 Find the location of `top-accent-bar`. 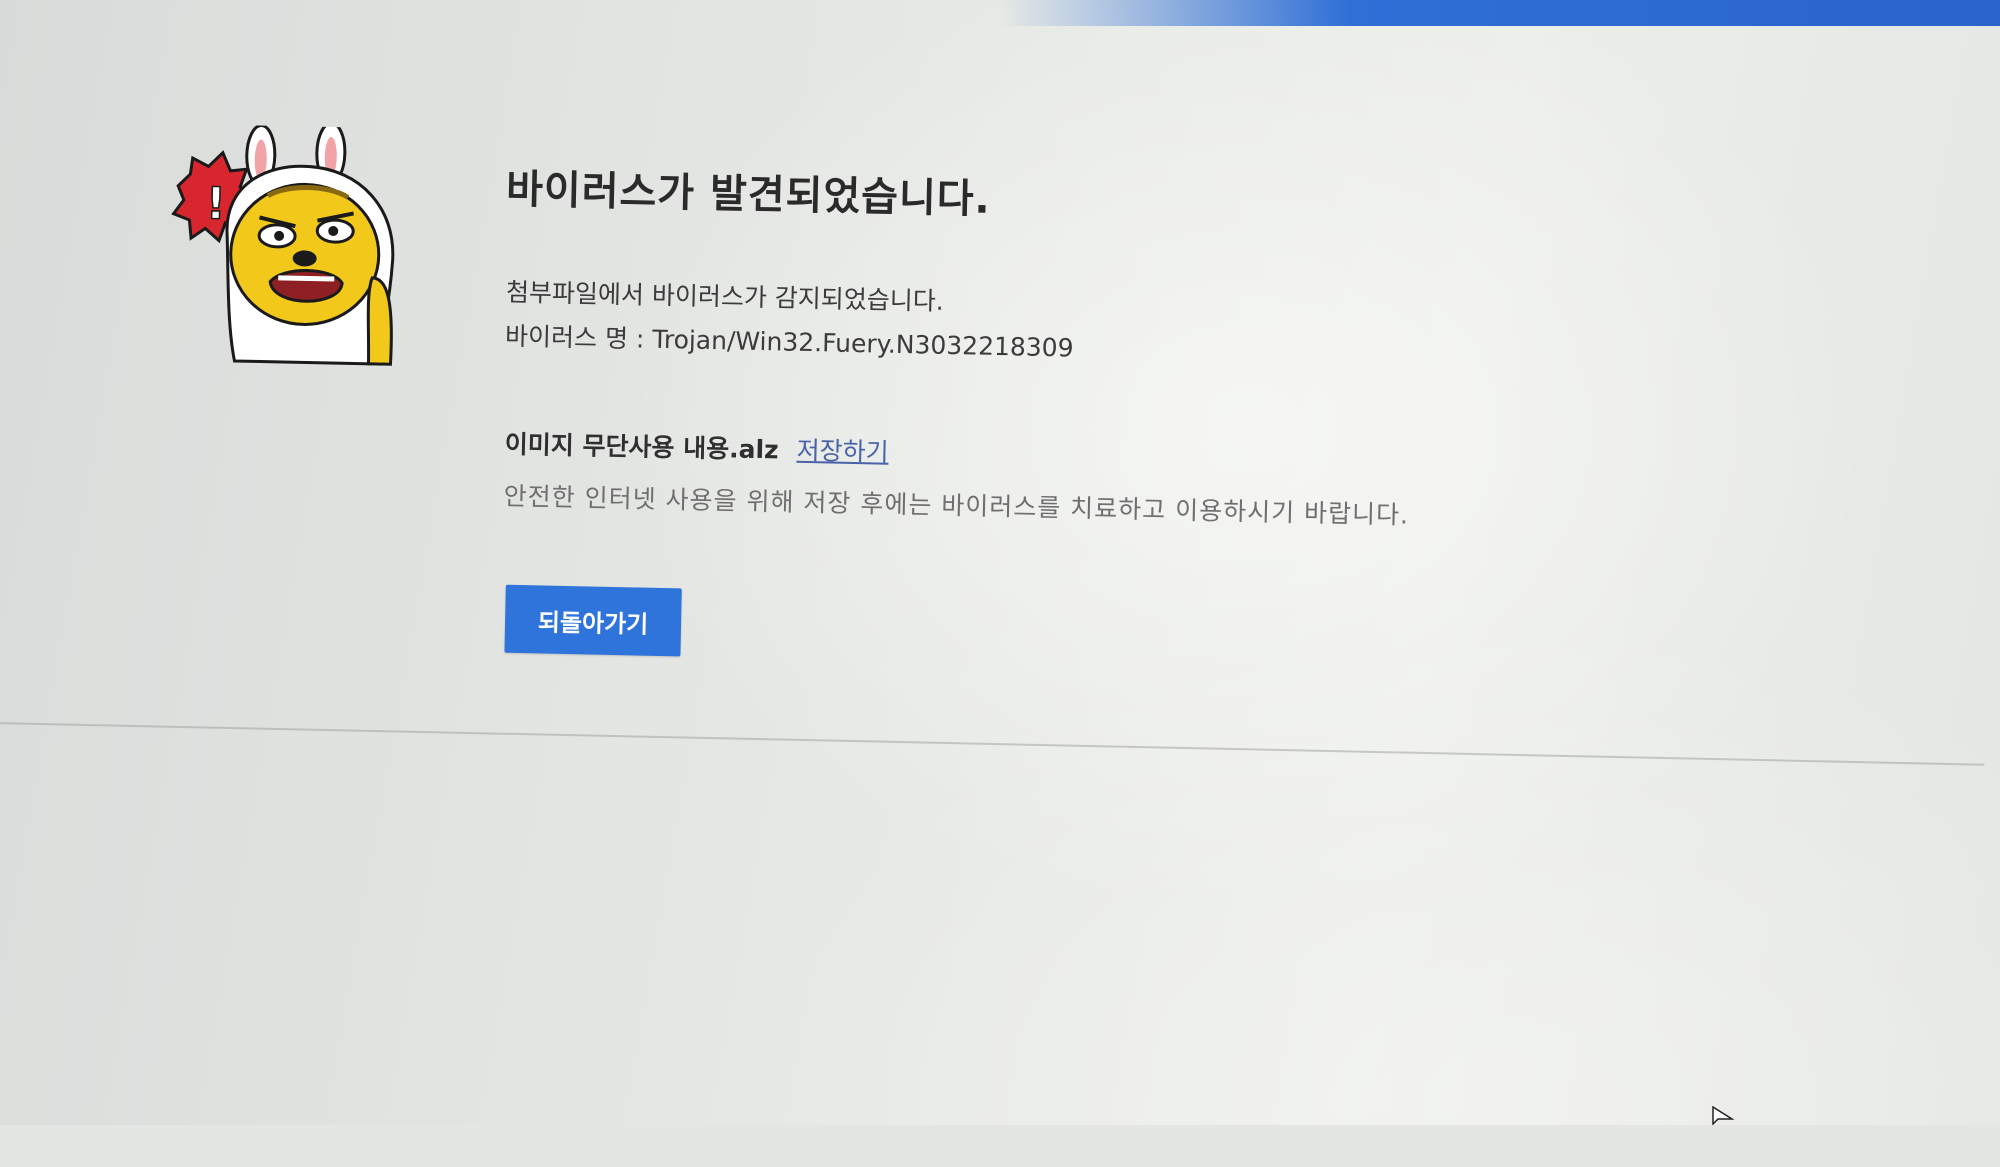

top-accent-bar is located at coordinates (1500, 13).